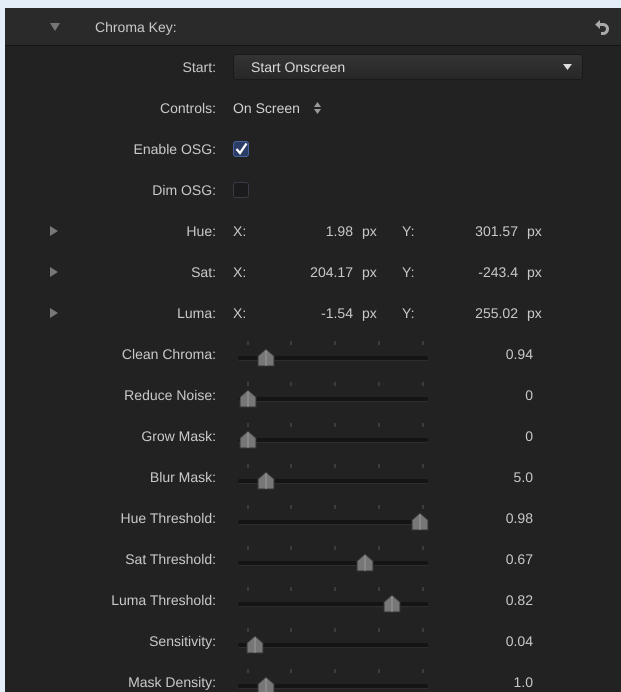 The image size is (621, 692). Describe the element at coordinates (496, 312) in the screenshot. I see `value-text: 255.02` at that location.